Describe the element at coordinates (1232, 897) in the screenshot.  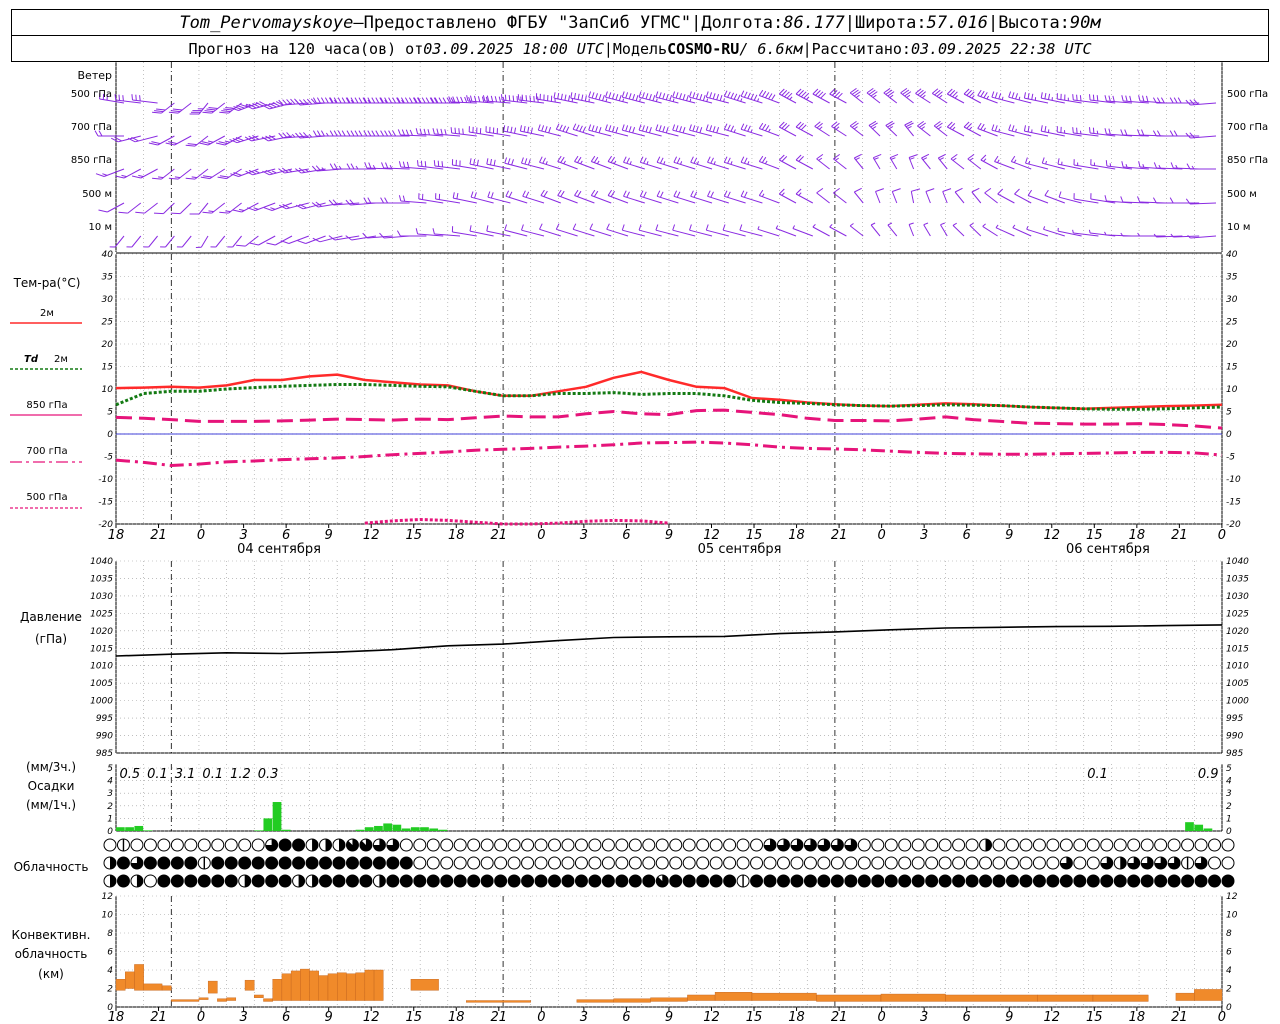
I see `conv-tick-right: 12` at that location.